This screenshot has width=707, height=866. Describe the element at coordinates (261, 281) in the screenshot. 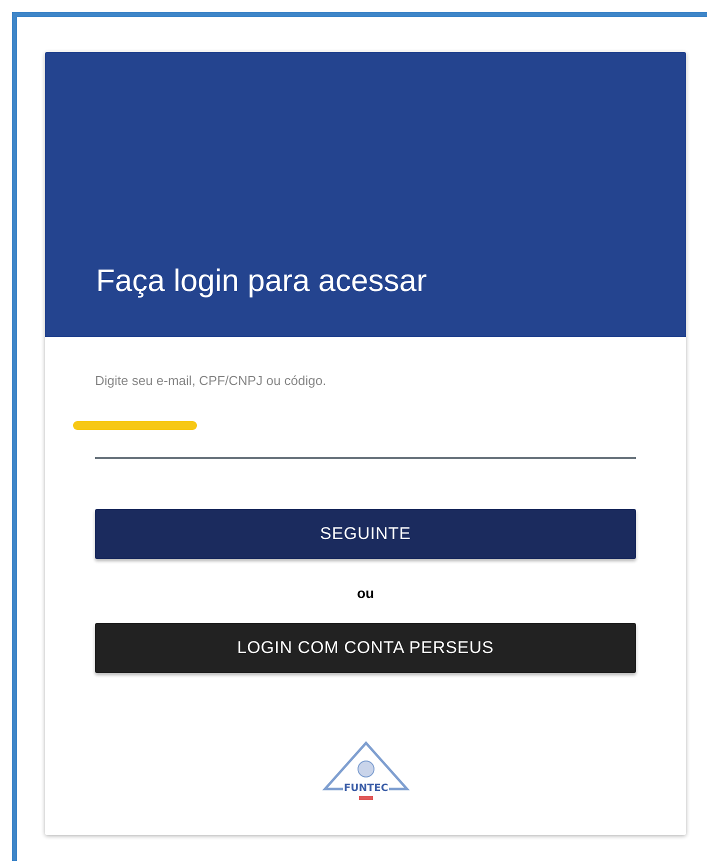

I see `header-title: Faça login para acessar` at that location.